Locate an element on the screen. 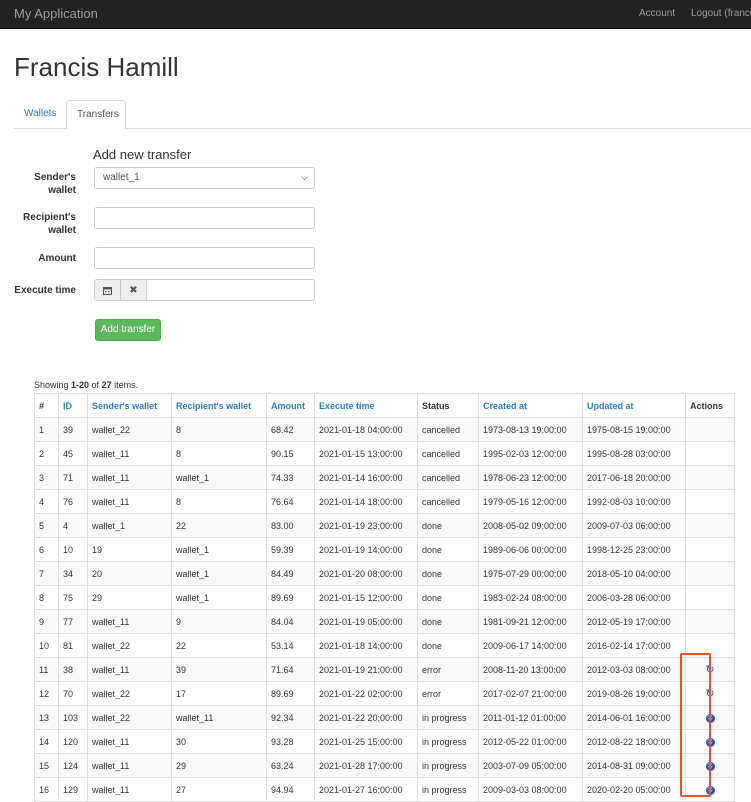 The image size is (751, 802). cell-amount: 68.42 is located at coordinates (290, 429).